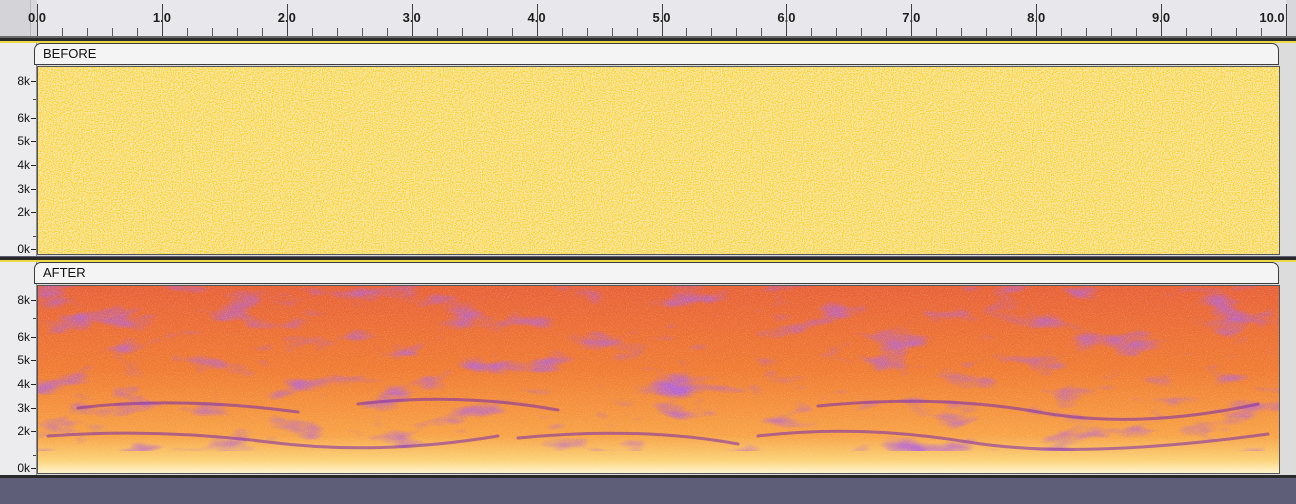 This screenshot has width=1296, height=504. I want to click on track-name-label: AFTER, so click(64, 272).